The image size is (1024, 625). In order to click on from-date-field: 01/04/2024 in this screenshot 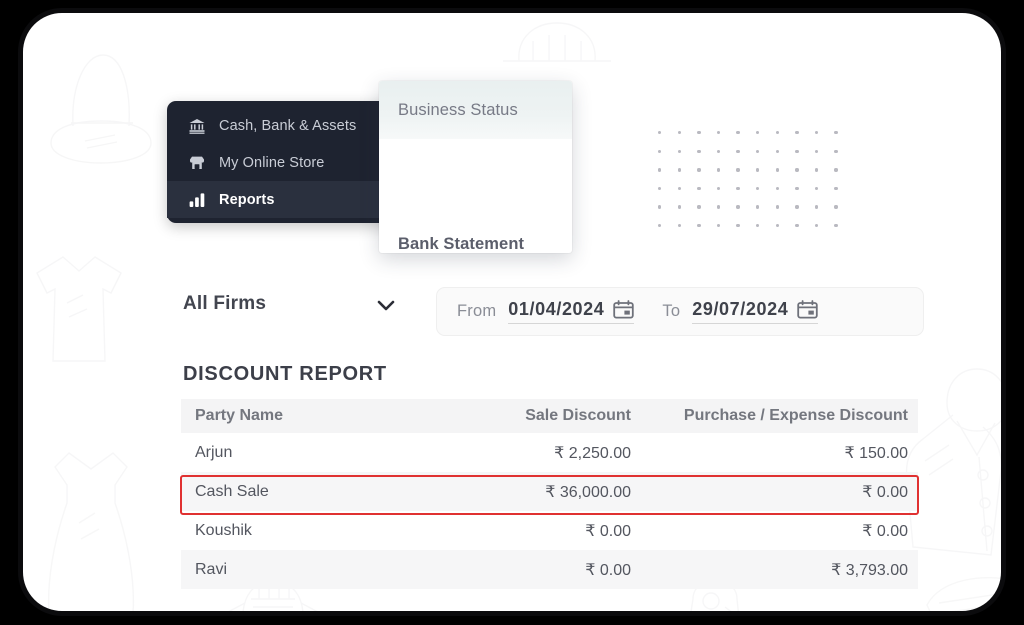, I will do `click(571, 311)`.